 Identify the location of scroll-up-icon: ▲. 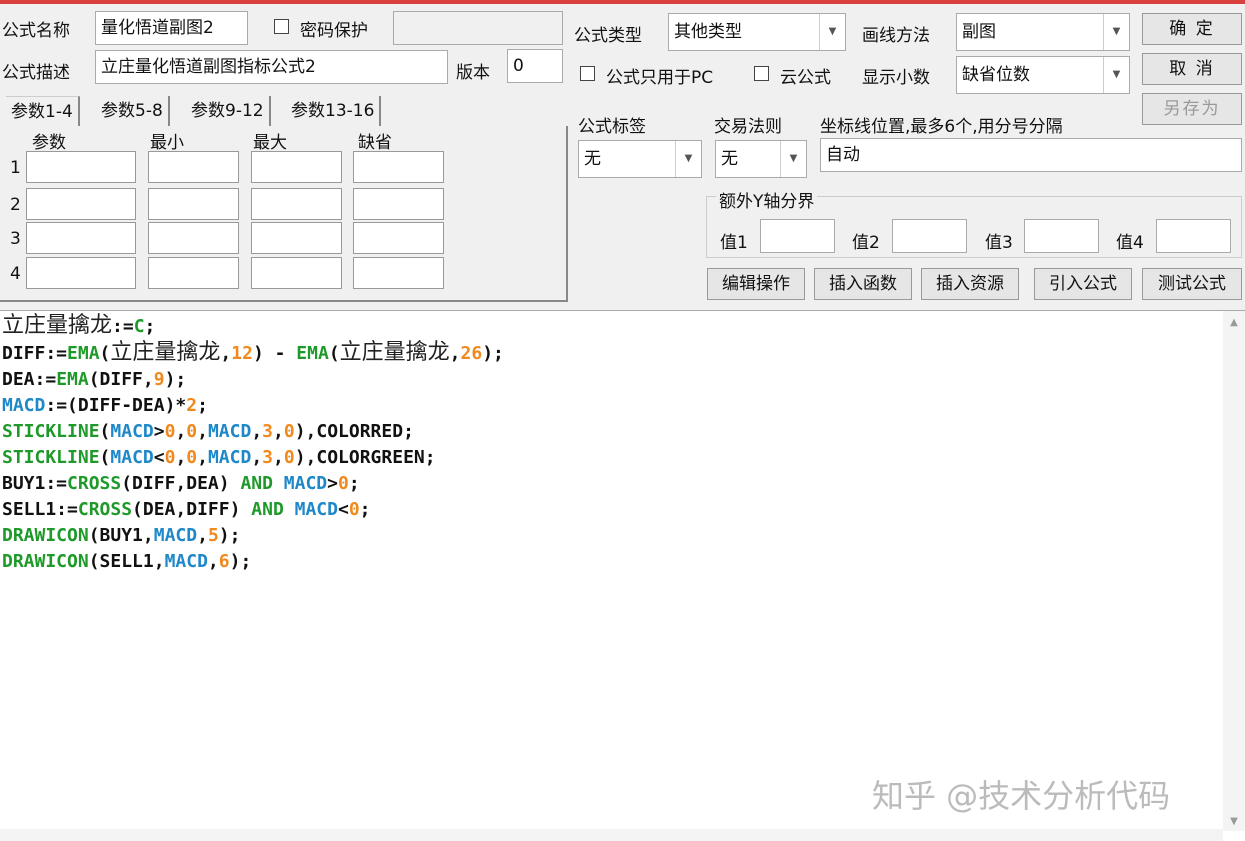
(1234, 322).